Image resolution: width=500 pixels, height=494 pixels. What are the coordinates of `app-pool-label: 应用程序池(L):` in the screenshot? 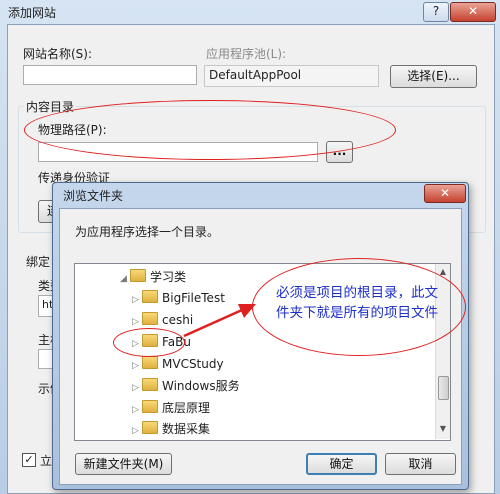 It's located at (246, 54).